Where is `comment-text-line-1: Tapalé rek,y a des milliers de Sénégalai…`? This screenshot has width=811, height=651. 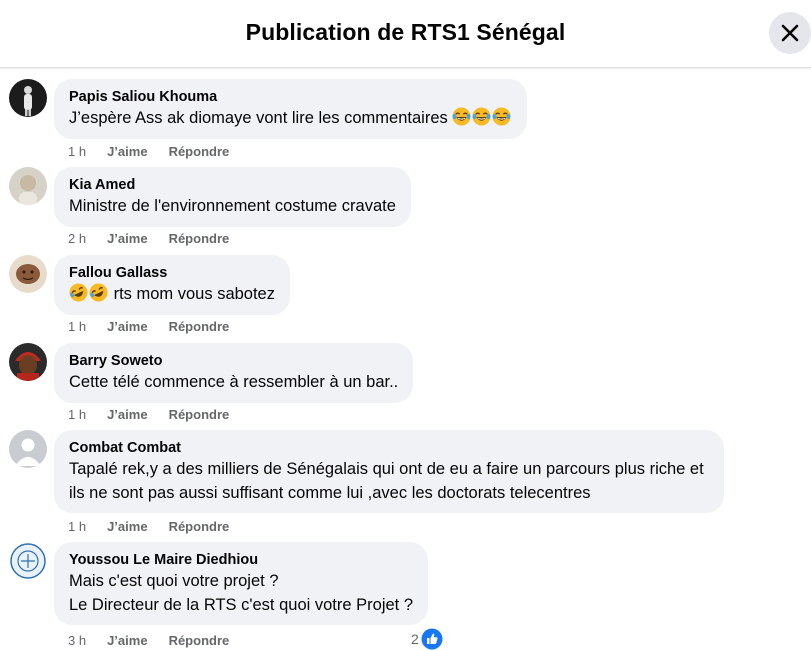
comment-text-line-1: Tapalé rek,y a des milliers de Sénégalai… is located at coordinates (386, 469).